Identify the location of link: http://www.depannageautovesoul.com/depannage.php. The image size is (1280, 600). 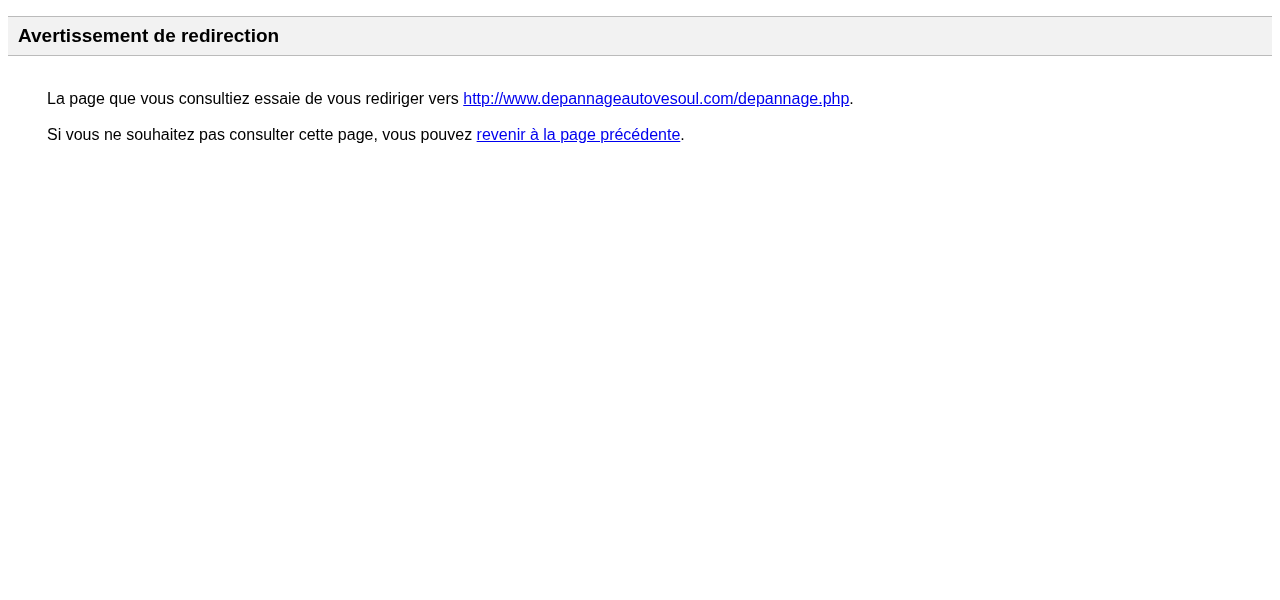
(656, 98).